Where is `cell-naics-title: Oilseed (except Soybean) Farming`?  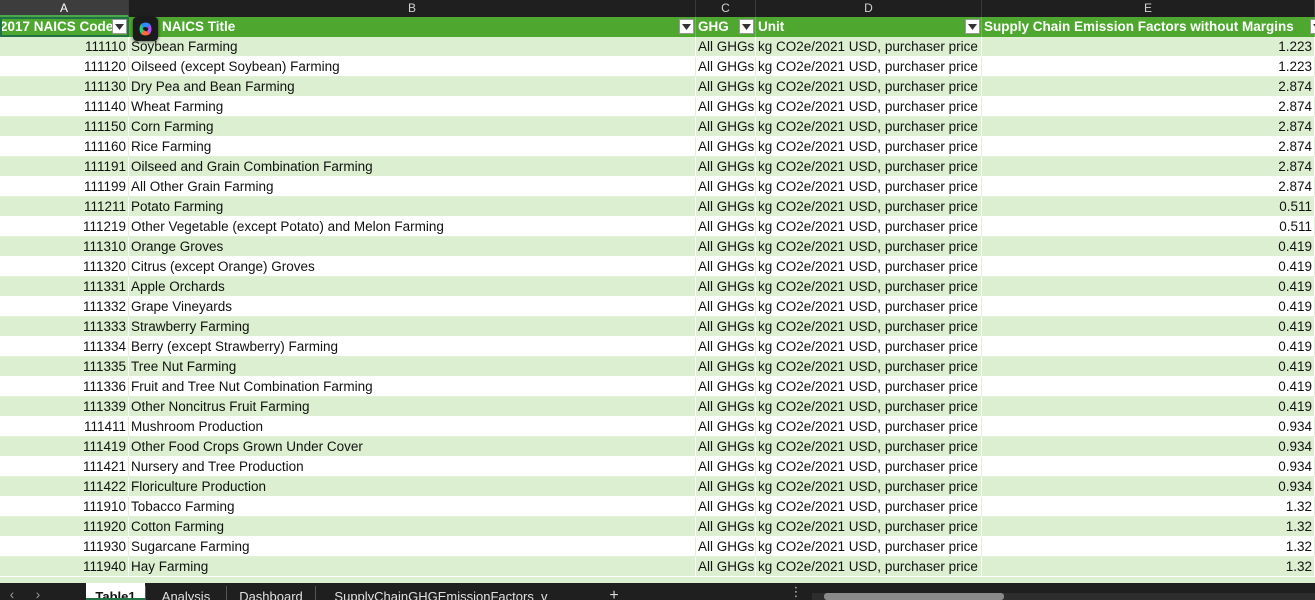
cell-naics-title: Oilseed (except Soybean) Farming is located at coordinates (412, 67).